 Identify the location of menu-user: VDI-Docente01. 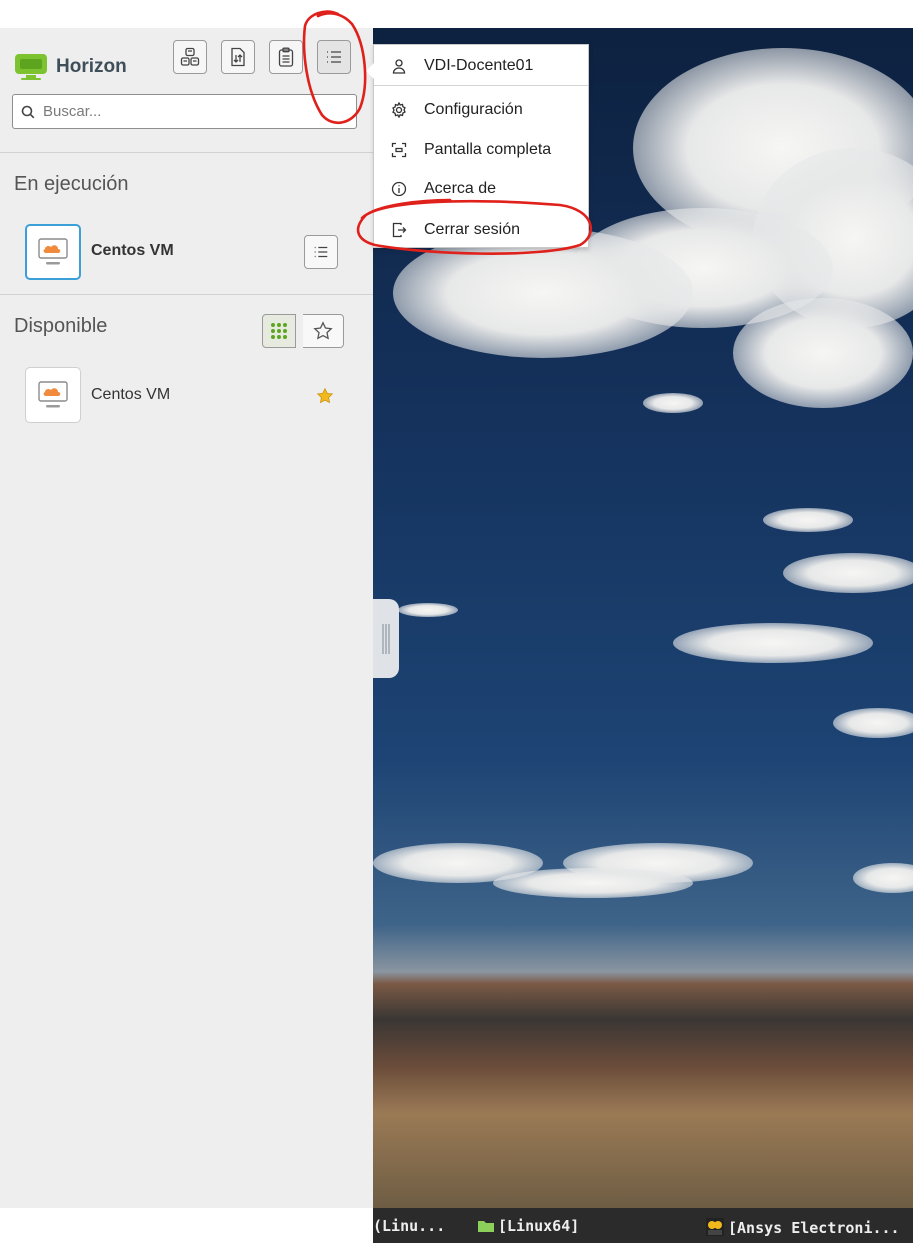
(481, 66).